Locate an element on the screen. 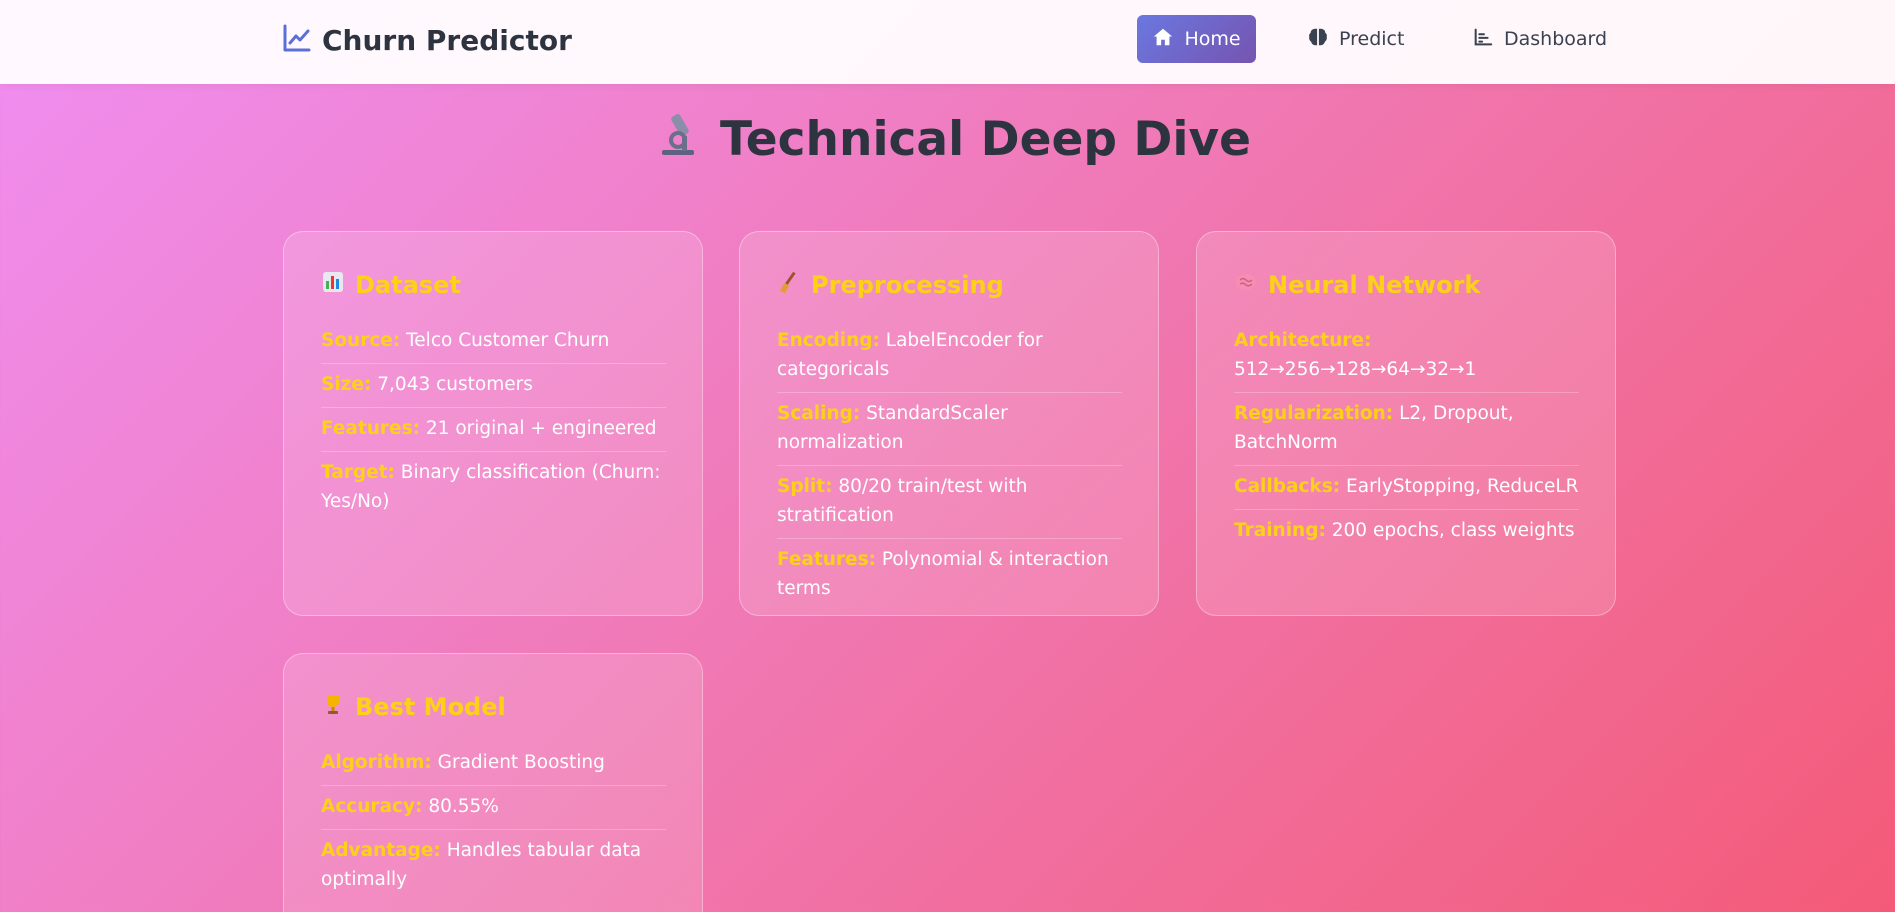 This screenshot has height=912, width=1895. line-chart-icon is located at coordinates (297, 40).